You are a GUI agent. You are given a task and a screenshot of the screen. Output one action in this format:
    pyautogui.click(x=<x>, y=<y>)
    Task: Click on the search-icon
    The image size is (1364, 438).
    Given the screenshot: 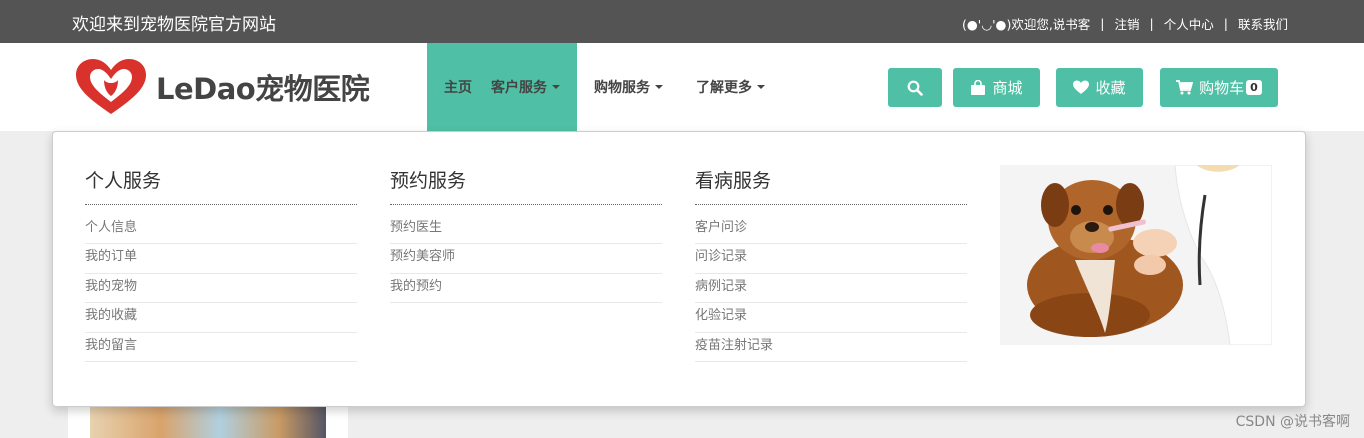 What is the action you would take?
    pyautogui.click(x=915, y=88)
    